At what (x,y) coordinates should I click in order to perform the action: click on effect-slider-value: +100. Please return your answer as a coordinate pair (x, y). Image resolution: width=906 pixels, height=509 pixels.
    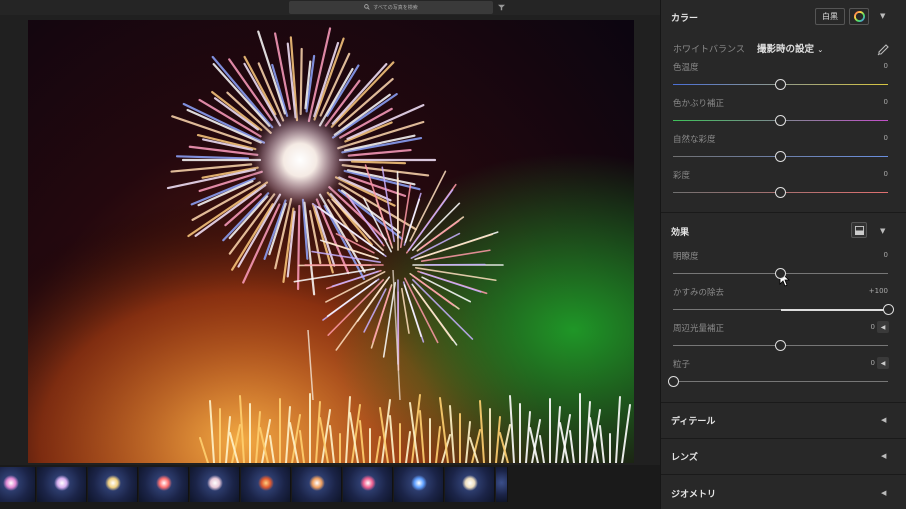
    Looking at the image, I should click on (859, 291).